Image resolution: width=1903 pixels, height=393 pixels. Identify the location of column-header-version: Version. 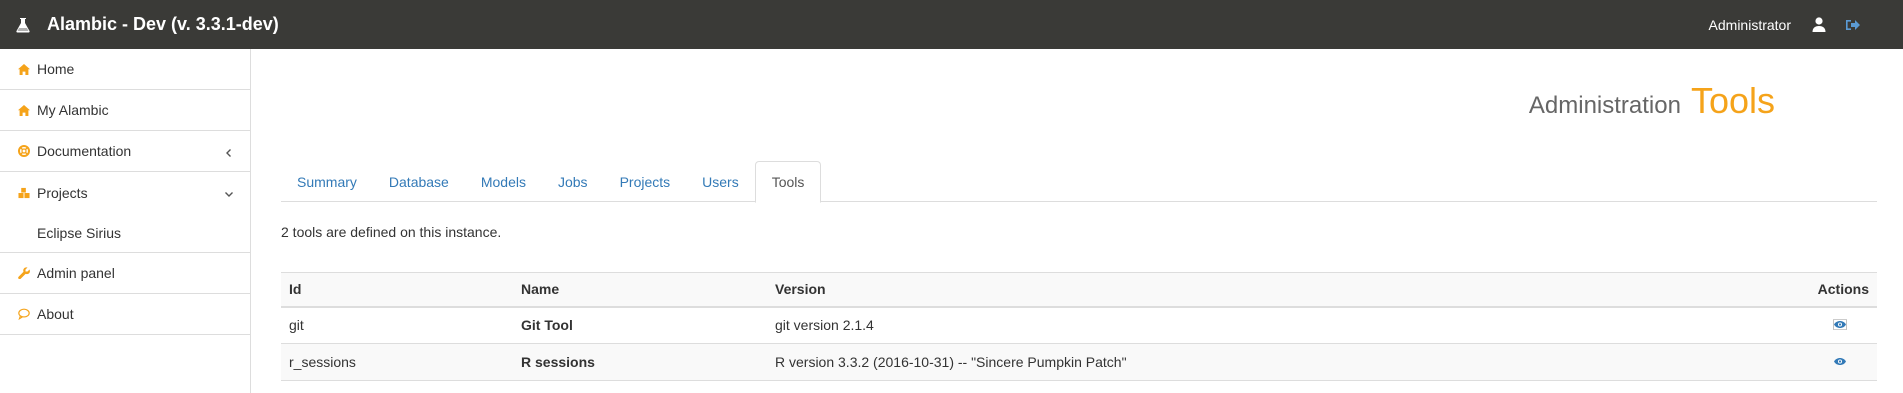
(1287, 290).